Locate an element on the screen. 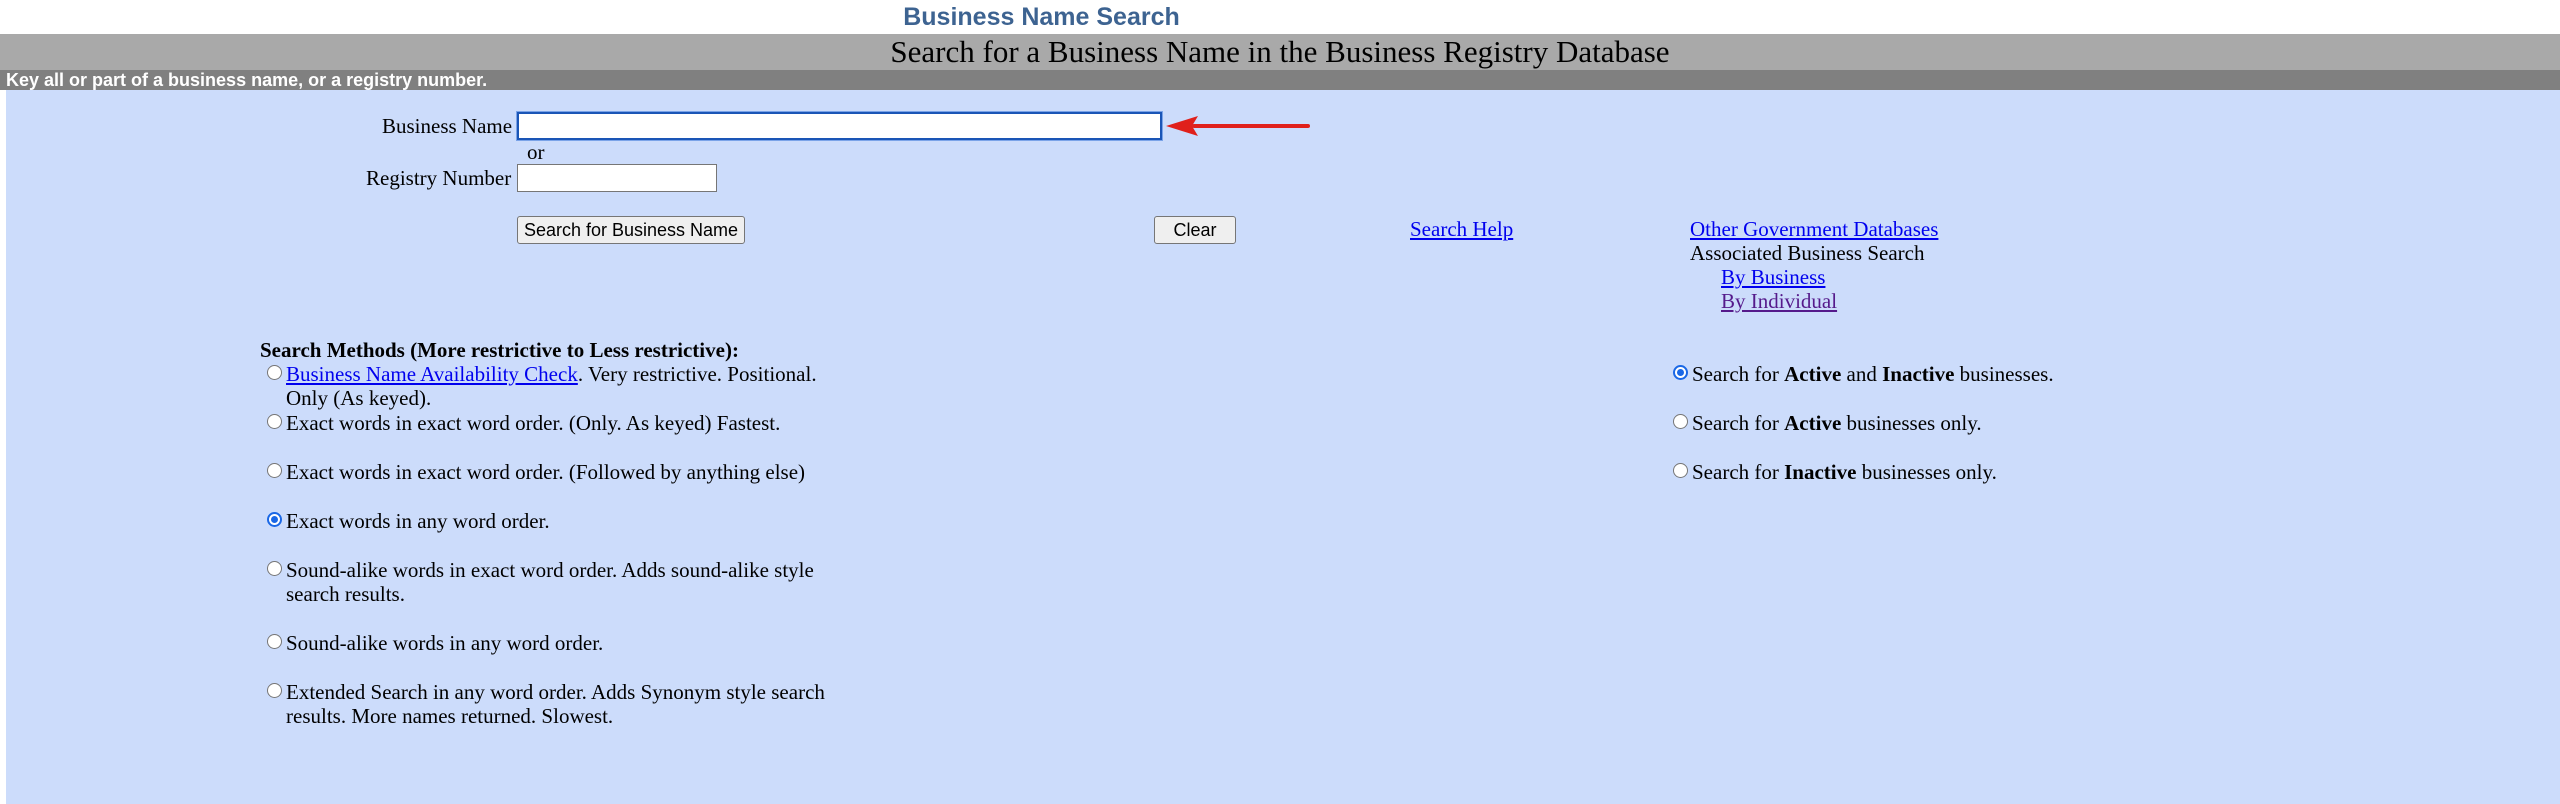 This screenshot has height=804, width=2560. other-government-databases-link: Other Government Databases is located at coordinates (1814, 229).